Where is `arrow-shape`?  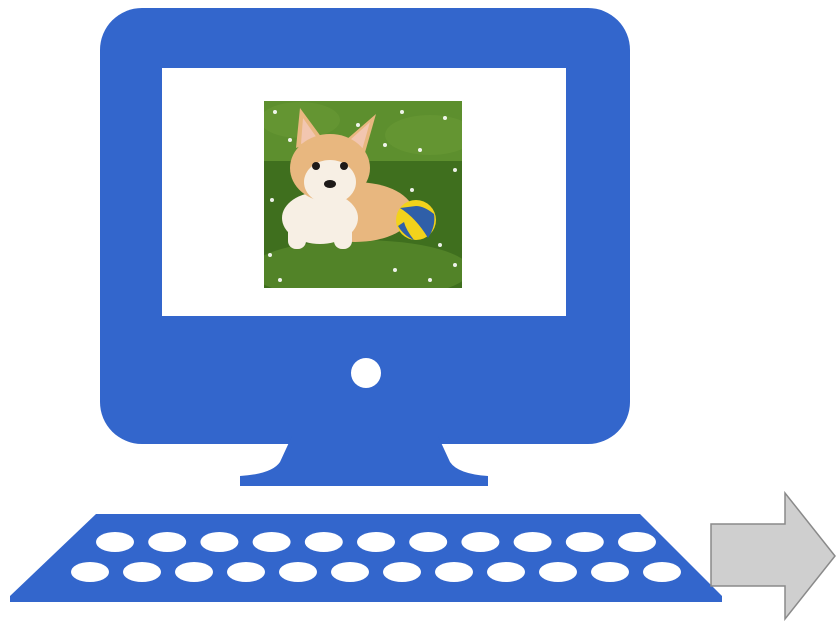
arrow-shape is located at coordinates (773, 556).